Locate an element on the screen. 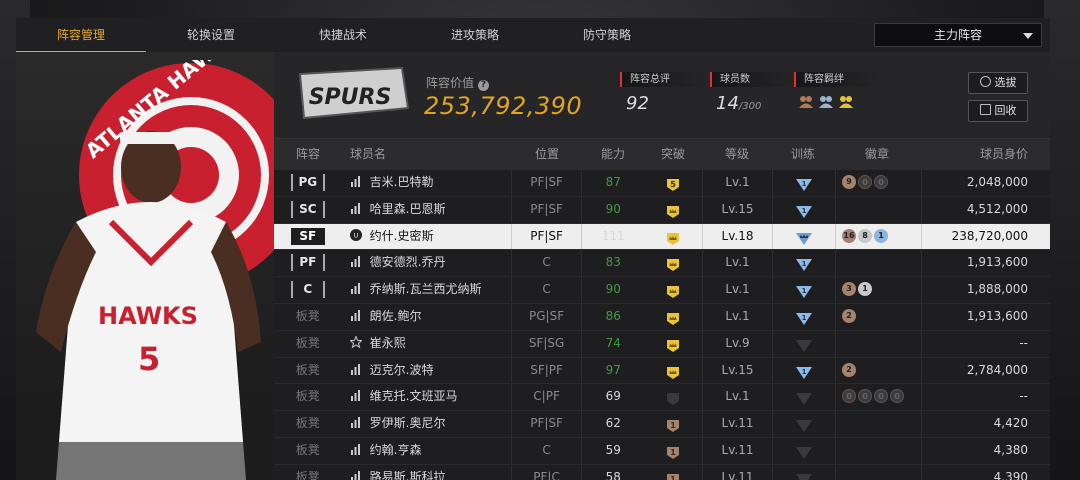  row-slot: PG is located at coordinates (308, 183).